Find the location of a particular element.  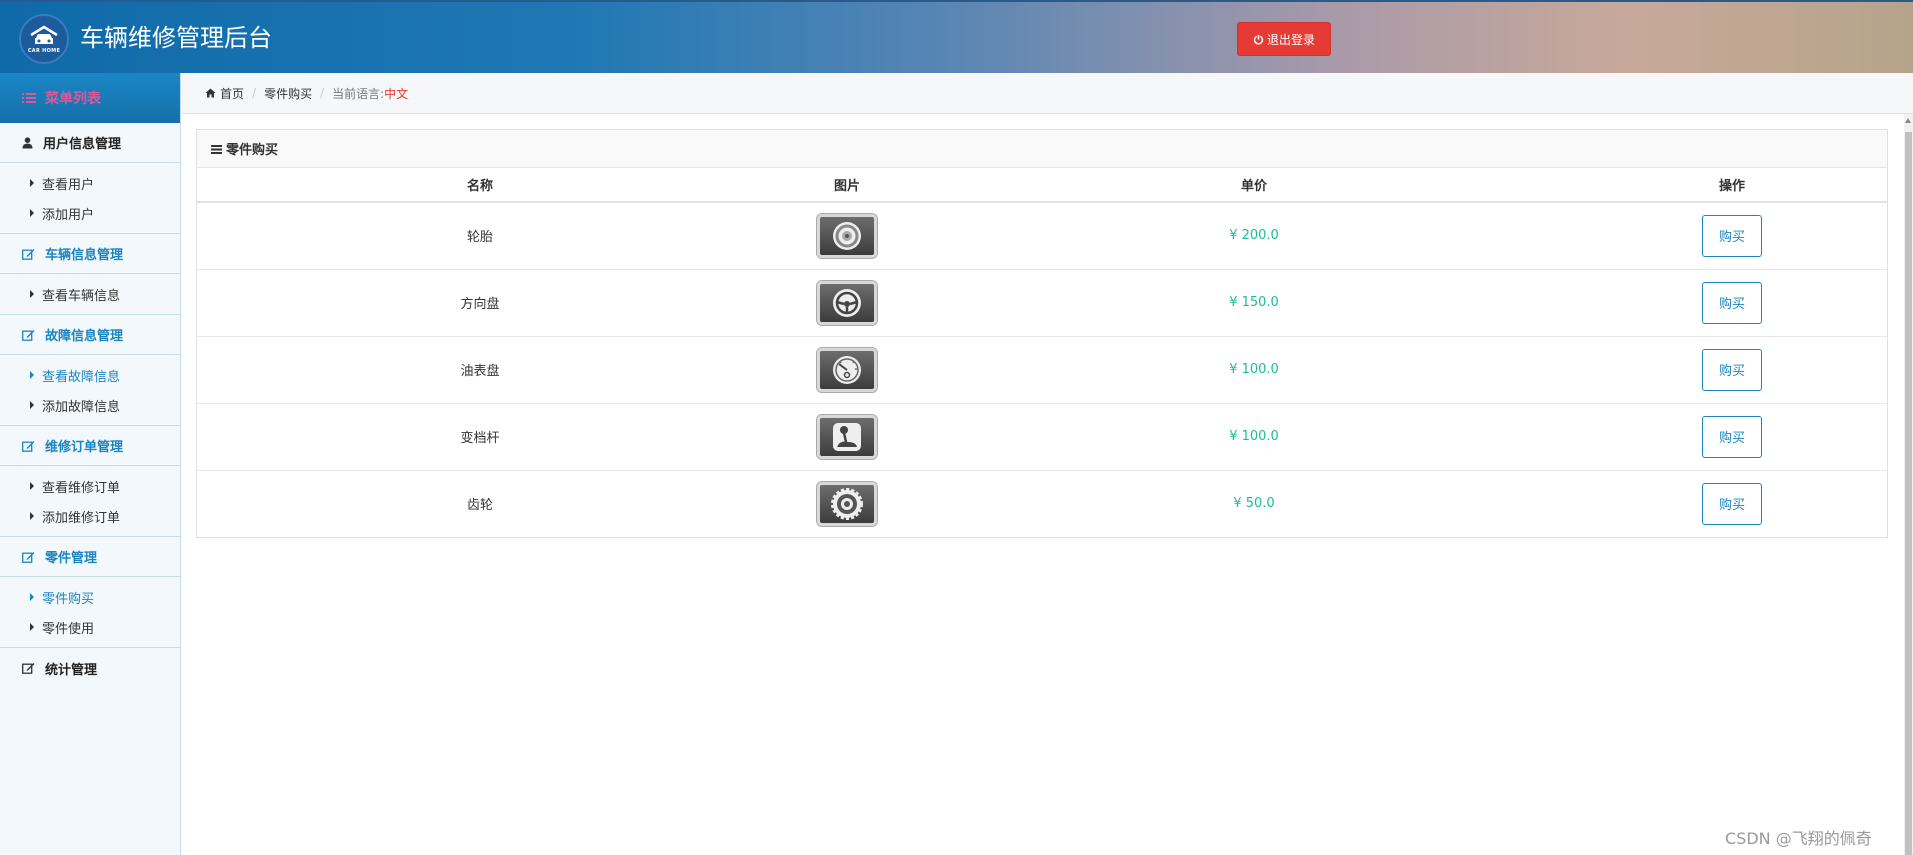

sidebar-group-user: 用户信息管理 is located at coordinates (90, 143).